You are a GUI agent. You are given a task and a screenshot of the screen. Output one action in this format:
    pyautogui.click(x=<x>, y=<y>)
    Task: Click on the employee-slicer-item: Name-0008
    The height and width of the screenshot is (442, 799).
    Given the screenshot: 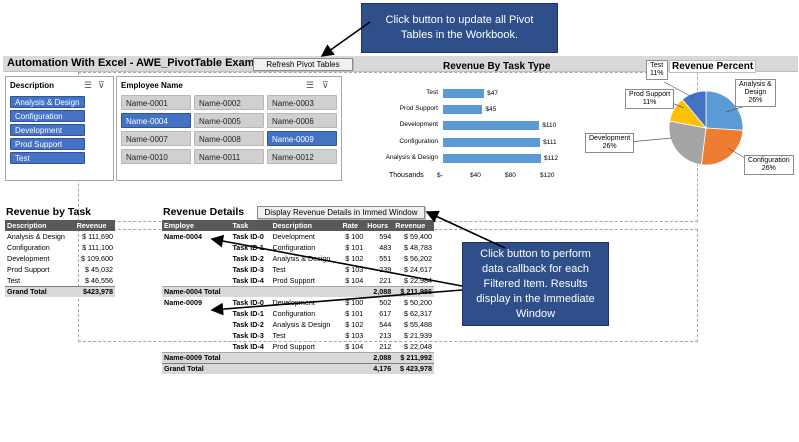 What is the action you would take?
    pyautogui.click(x=229, y=138)
    